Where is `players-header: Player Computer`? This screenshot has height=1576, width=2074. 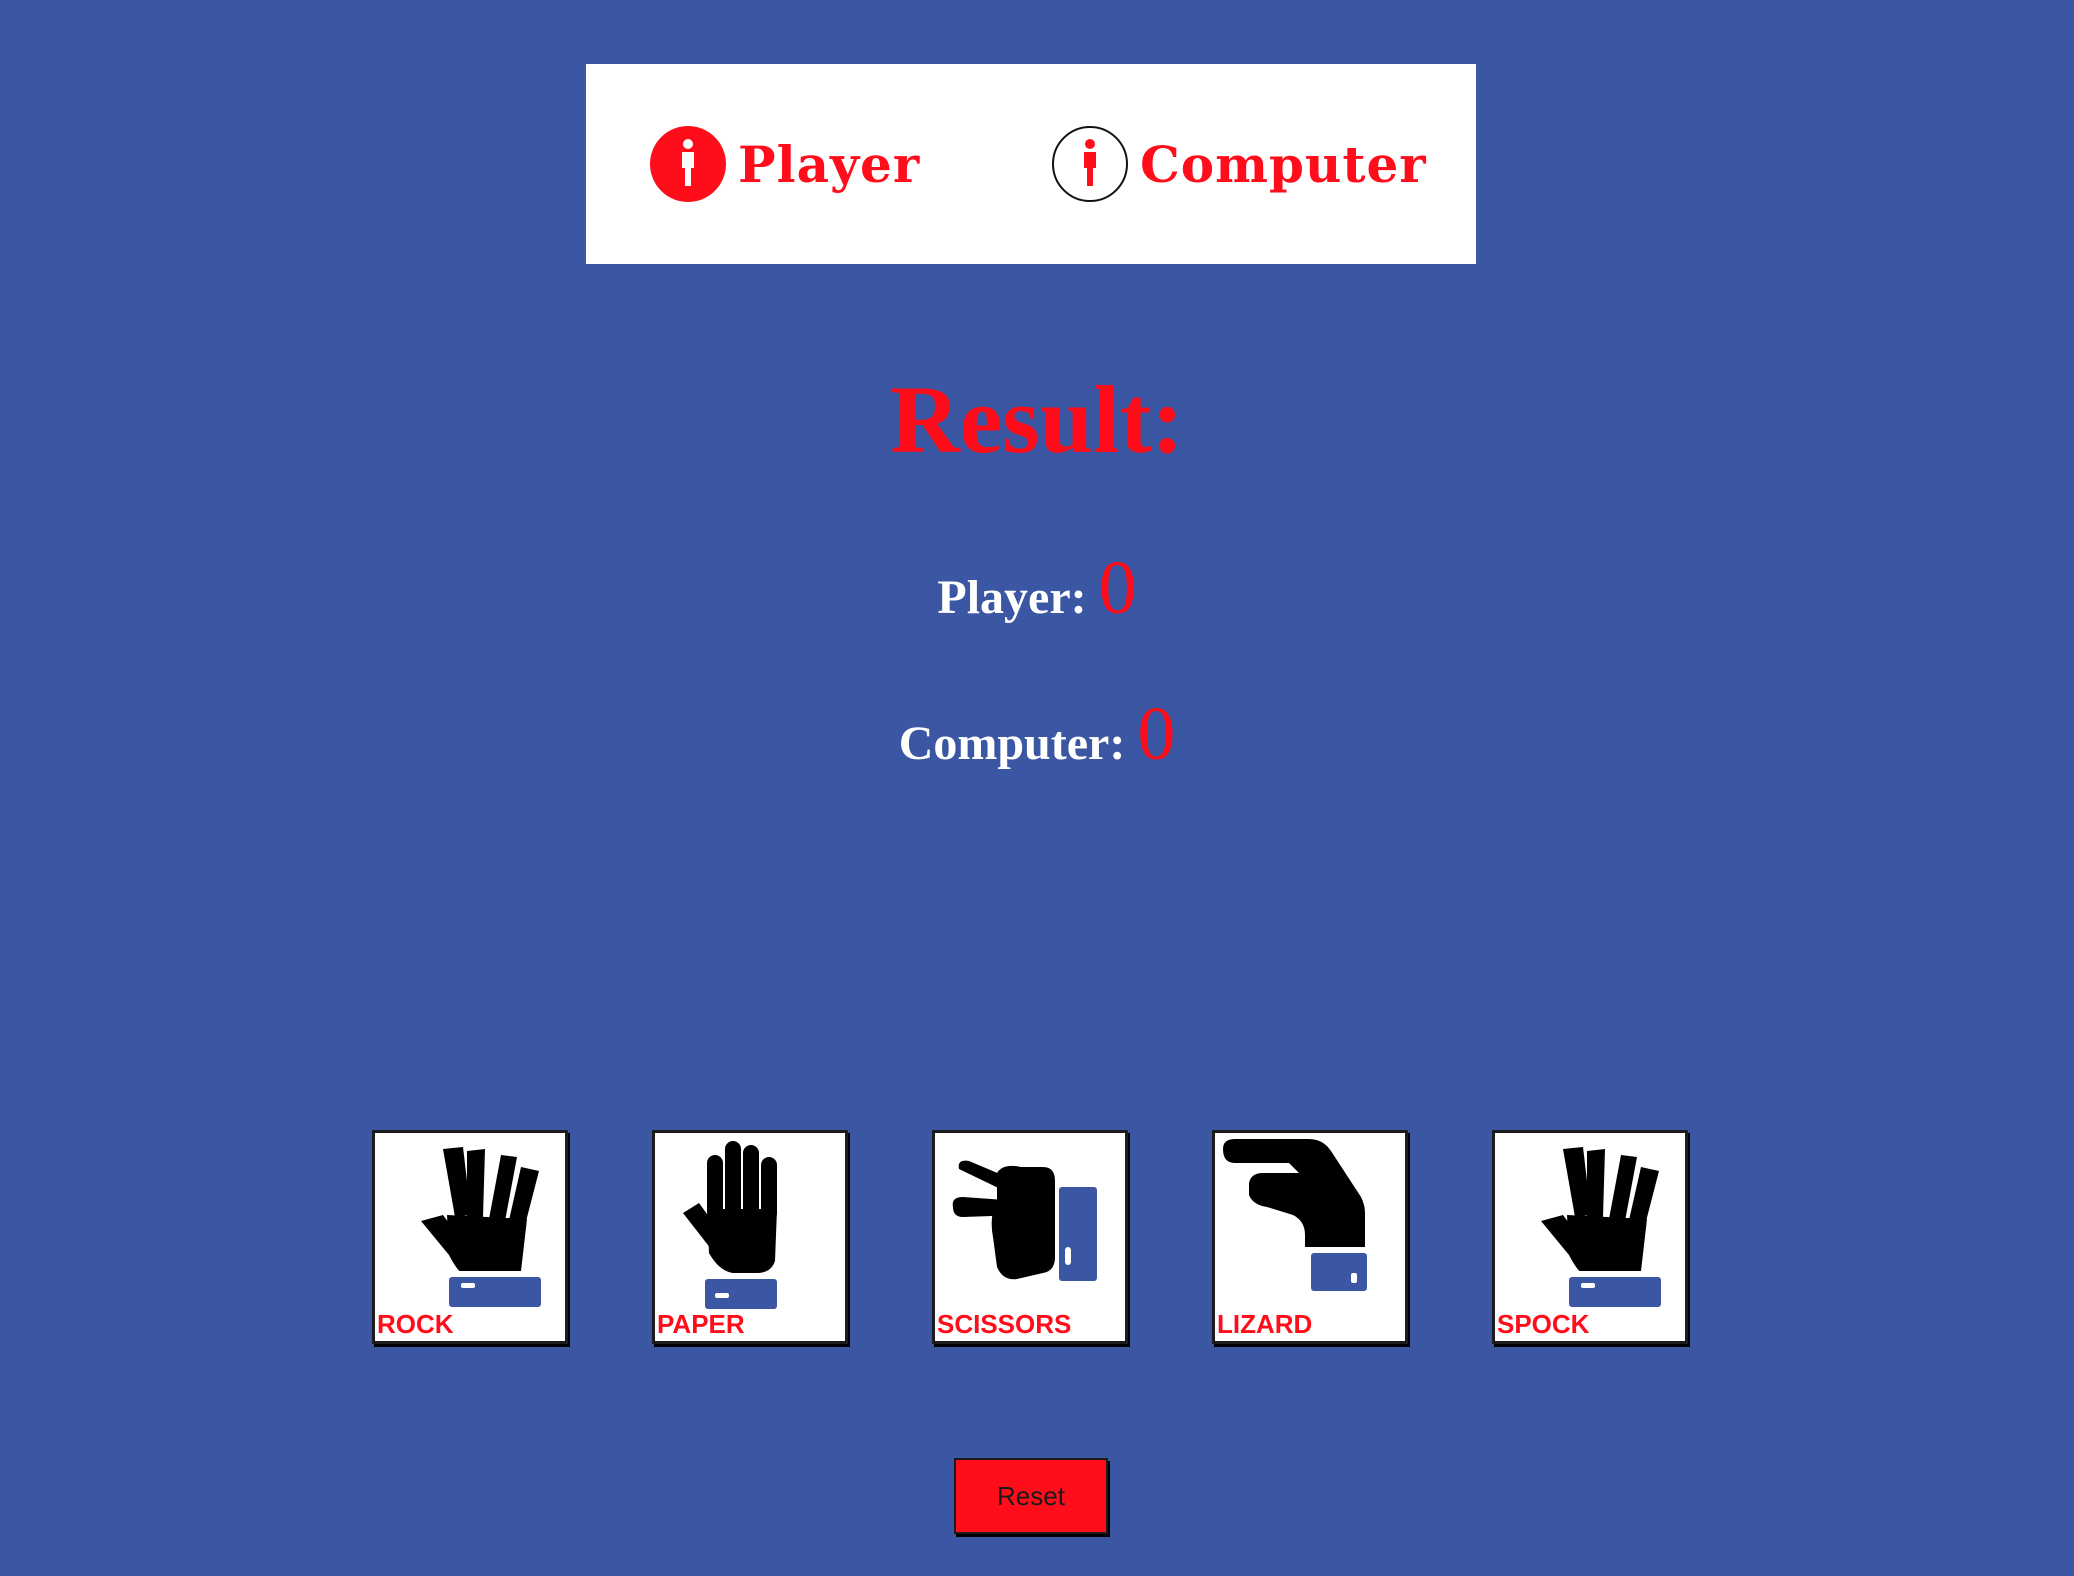 players-header: Player Computer is located at coordinates (1031, 164).